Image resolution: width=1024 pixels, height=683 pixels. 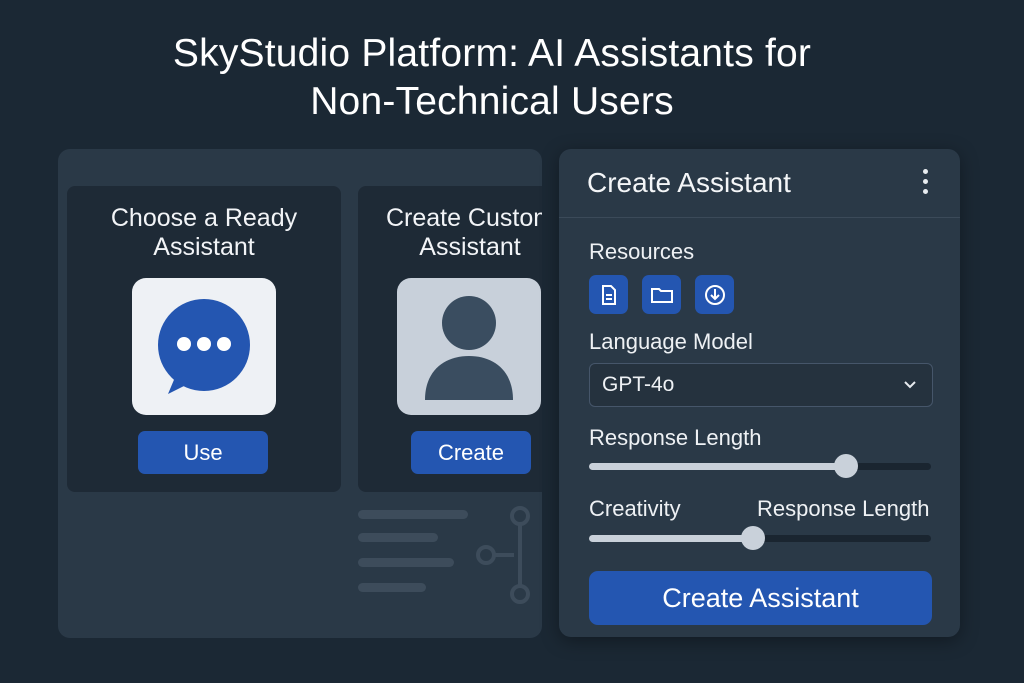 I want to click on response-length-slider, so click(x=760, y=466).